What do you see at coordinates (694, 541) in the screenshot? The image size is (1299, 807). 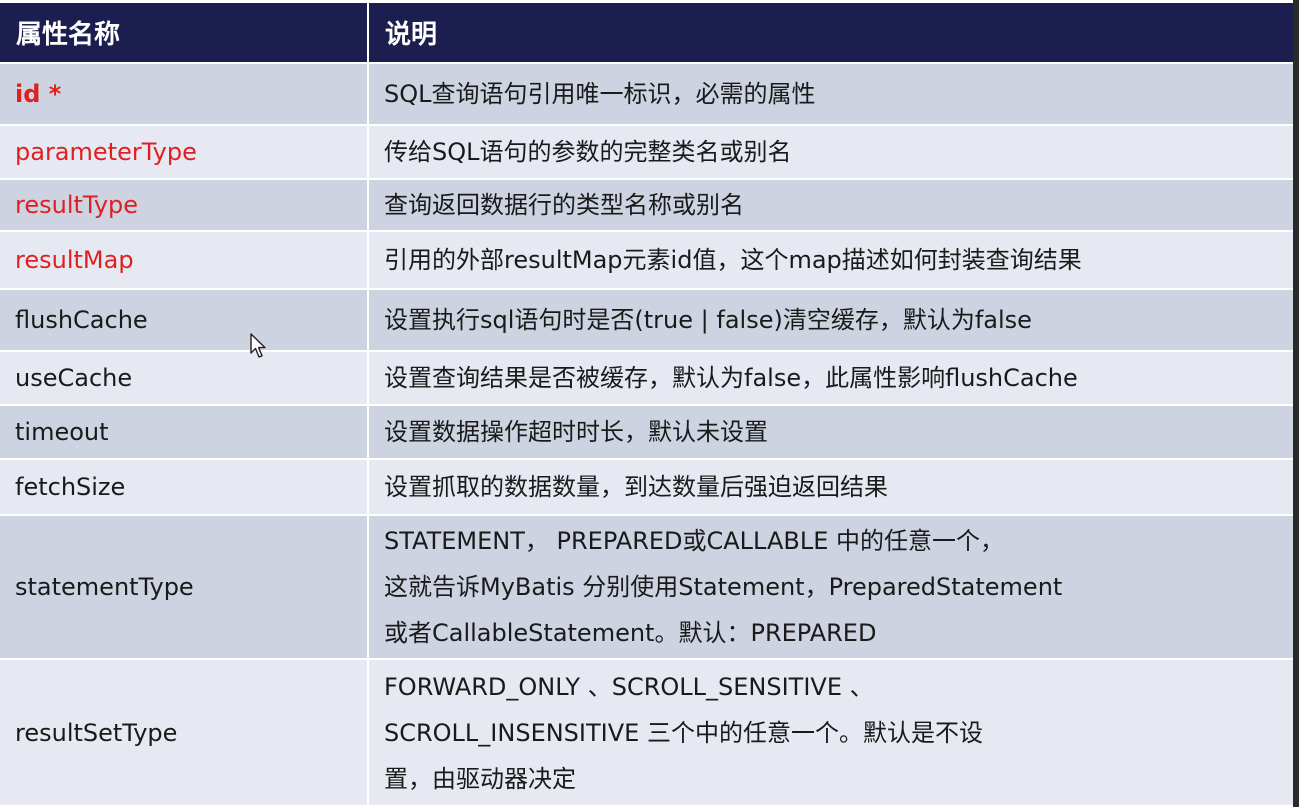 I see `description-line: STATEMENT， PREPARED或CALLABLE 中的任意一个，` at bounding box center [694, 541].